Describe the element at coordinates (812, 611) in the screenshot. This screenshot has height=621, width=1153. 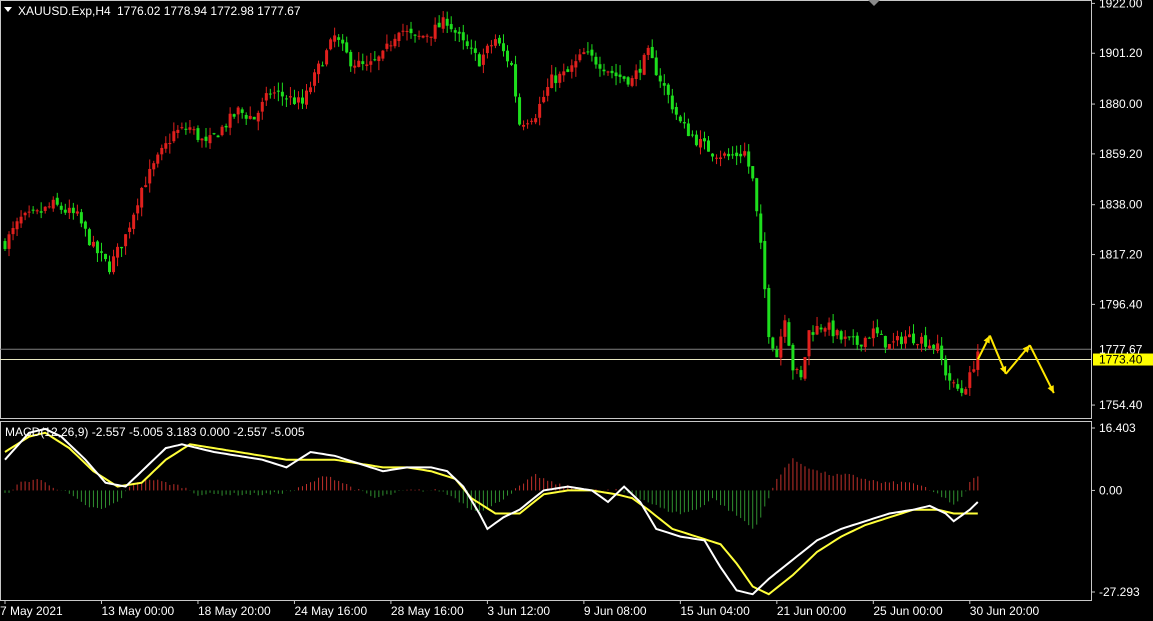
I see `time-axis-label: 21 Jun 00:00` at that location.